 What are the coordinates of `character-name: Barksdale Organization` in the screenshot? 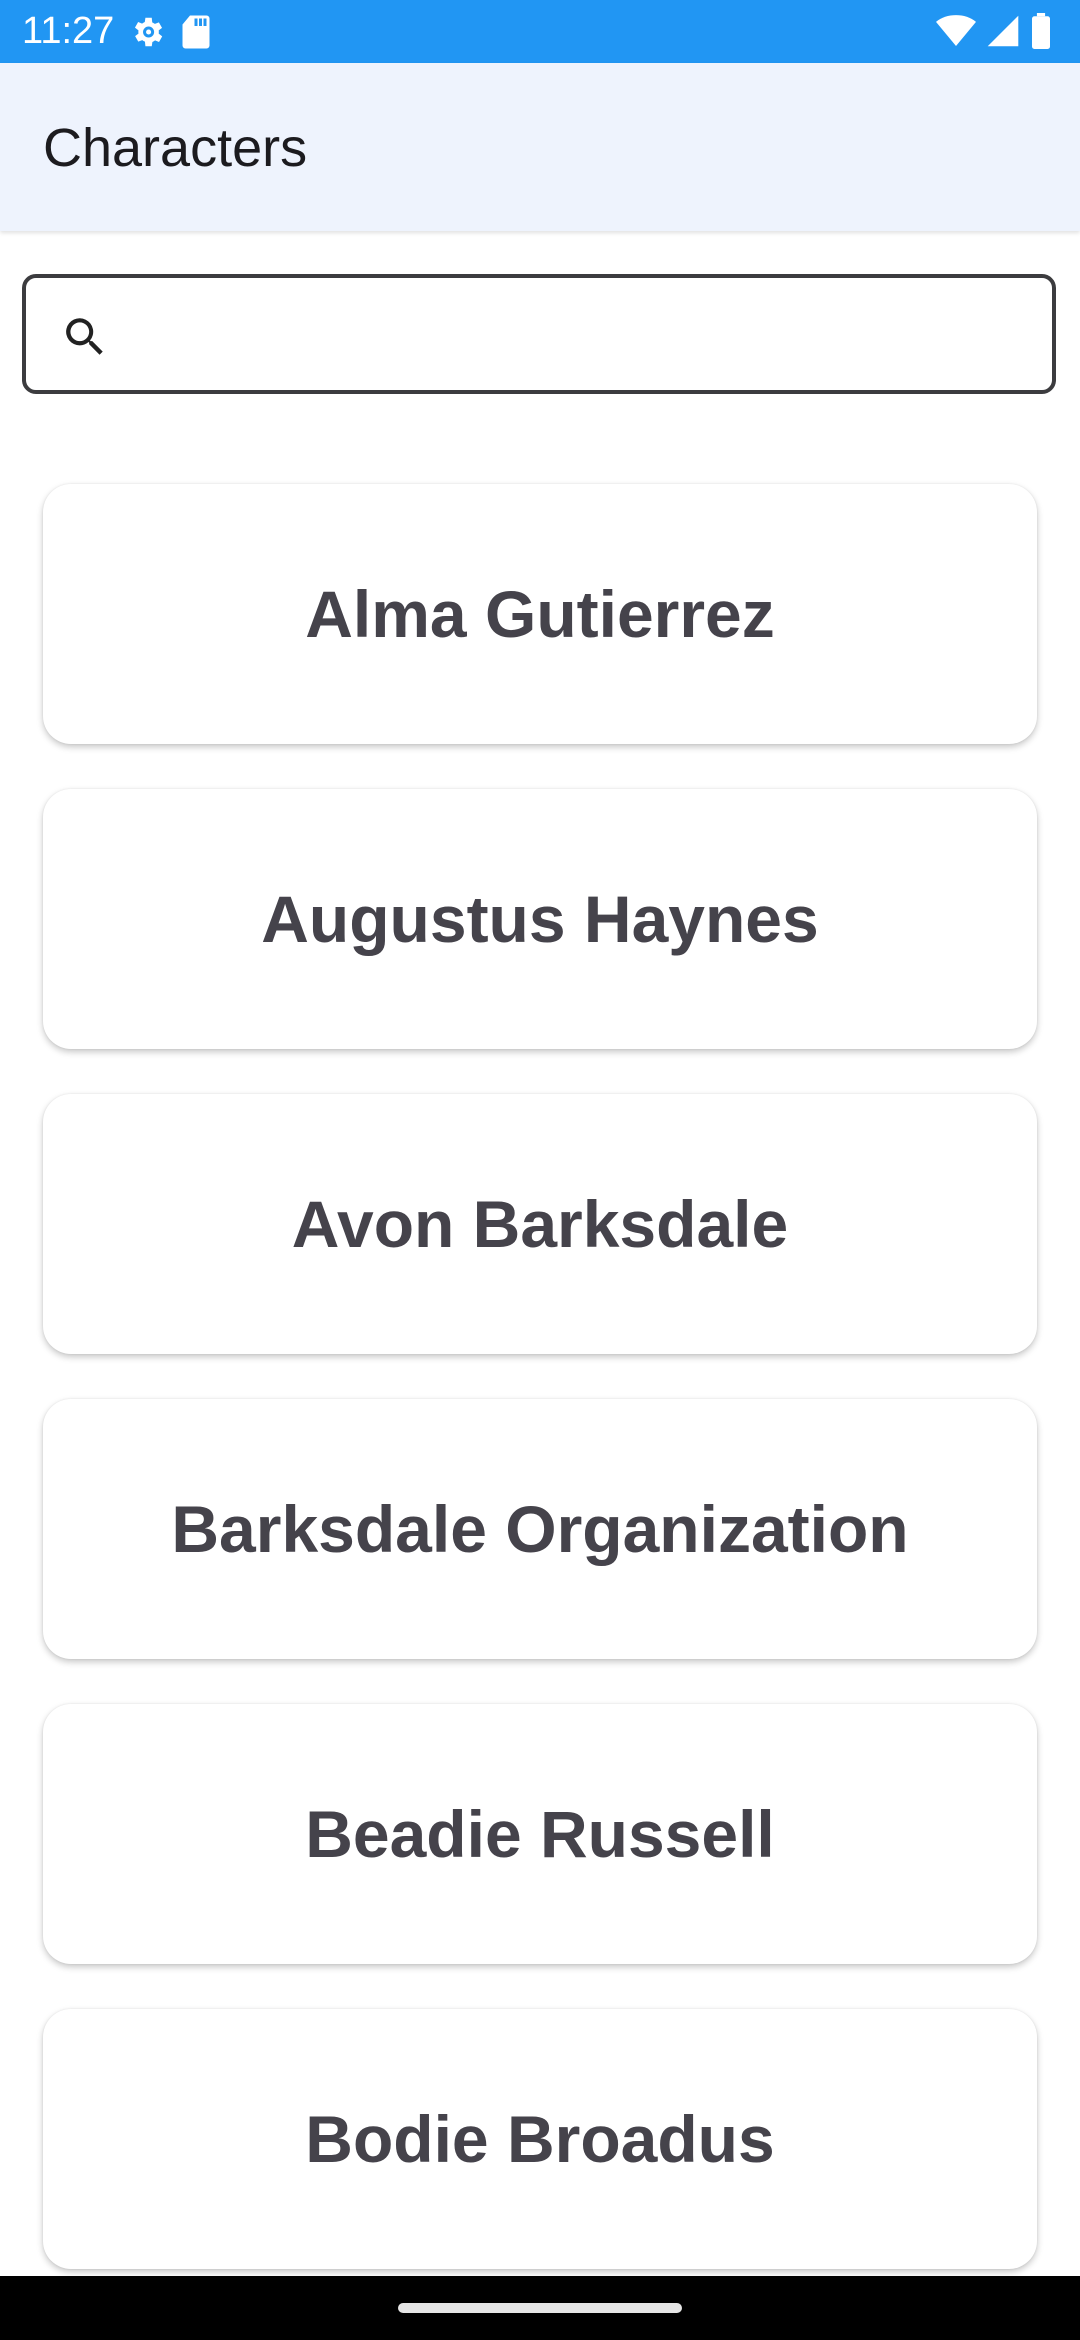 It's located at (540, 1529).